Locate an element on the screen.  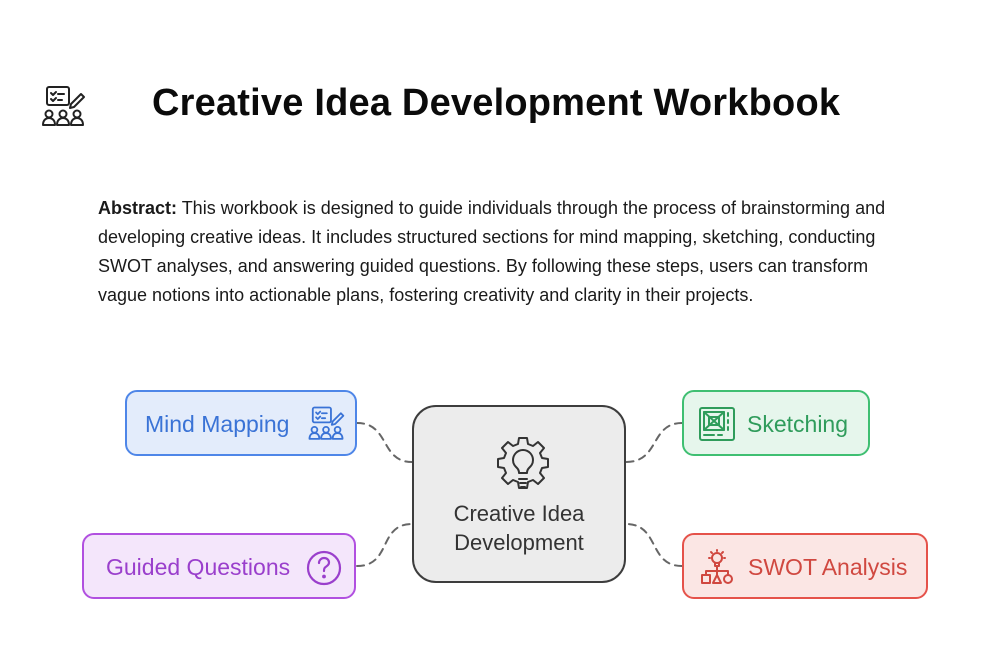
guided-questions-node: Guided Questions is located at coordinates (219, 566).